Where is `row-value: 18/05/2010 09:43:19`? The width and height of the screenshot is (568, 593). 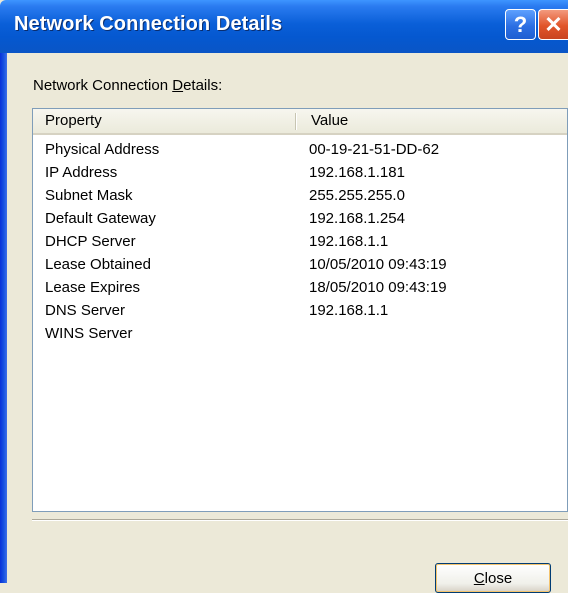
row-value: 18/05/2010 09:43:19 is located at coordinates (378, 287).